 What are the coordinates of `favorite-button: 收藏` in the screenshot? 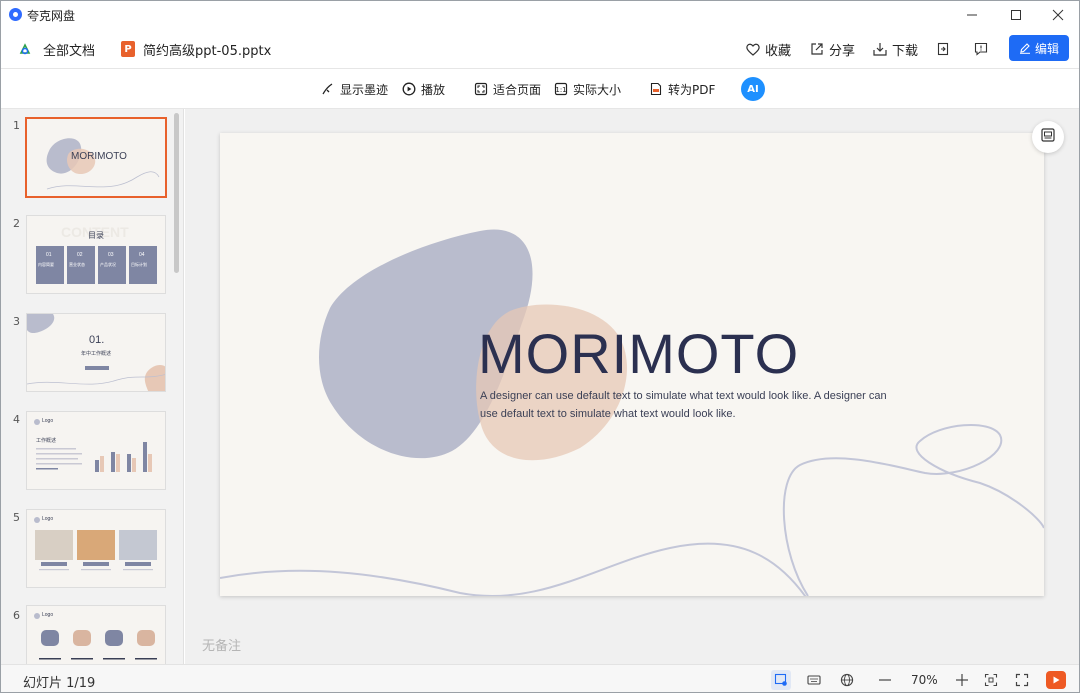 It's located at (768, 49).